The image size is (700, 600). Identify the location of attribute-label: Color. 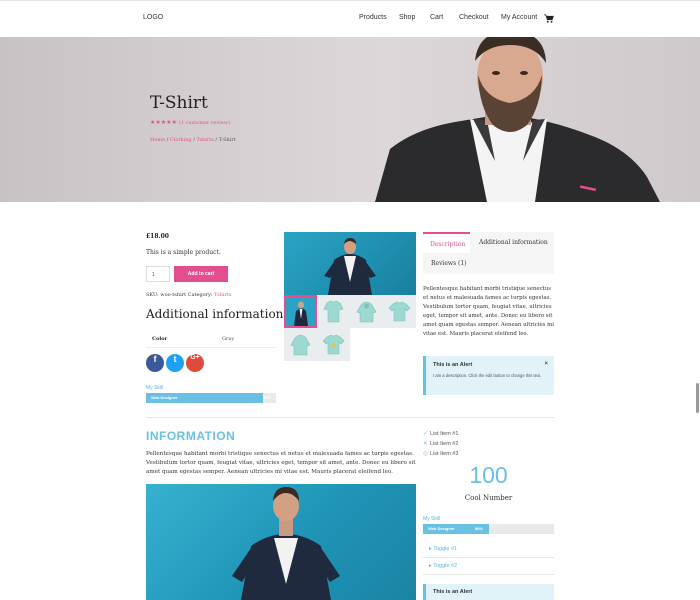
(160, 339).